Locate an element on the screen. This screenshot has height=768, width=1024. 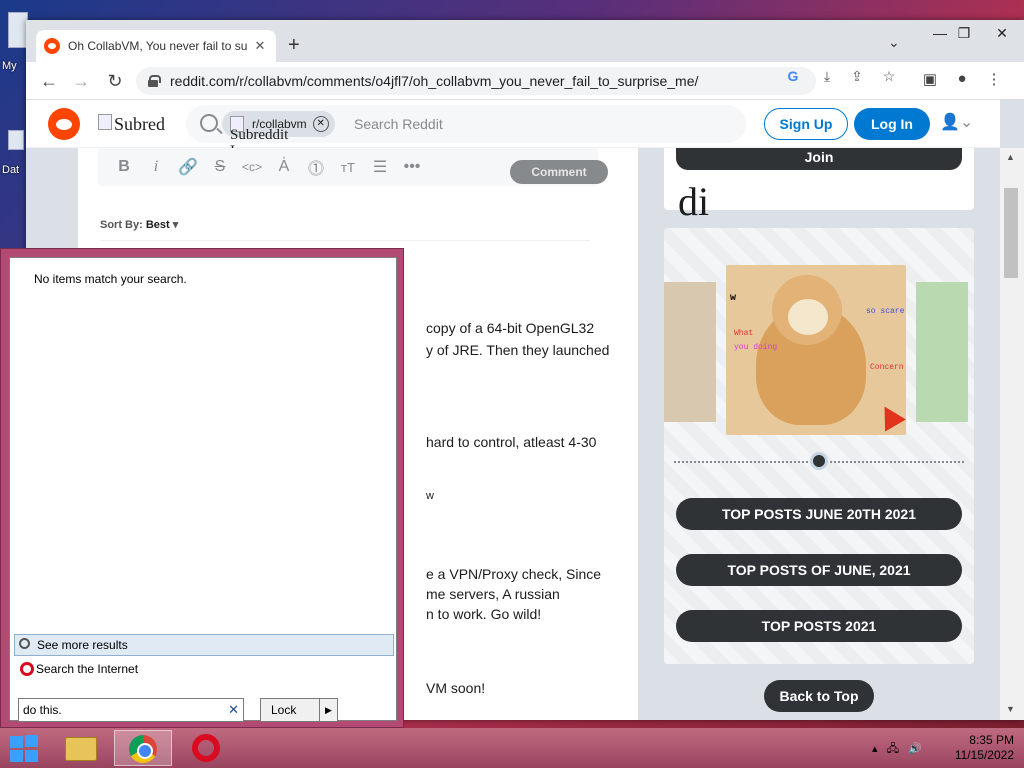
scroll-down-icon: ▼ is located at coordinates (1010, 709).